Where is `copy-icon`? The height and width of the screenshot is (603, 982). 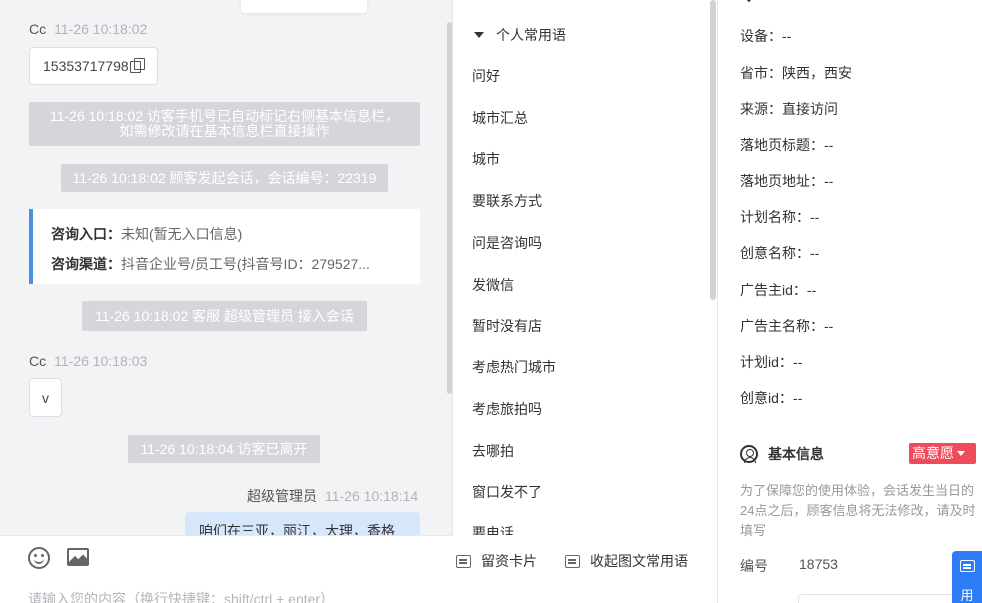 copy-icon is located at coordinates (137, 65).